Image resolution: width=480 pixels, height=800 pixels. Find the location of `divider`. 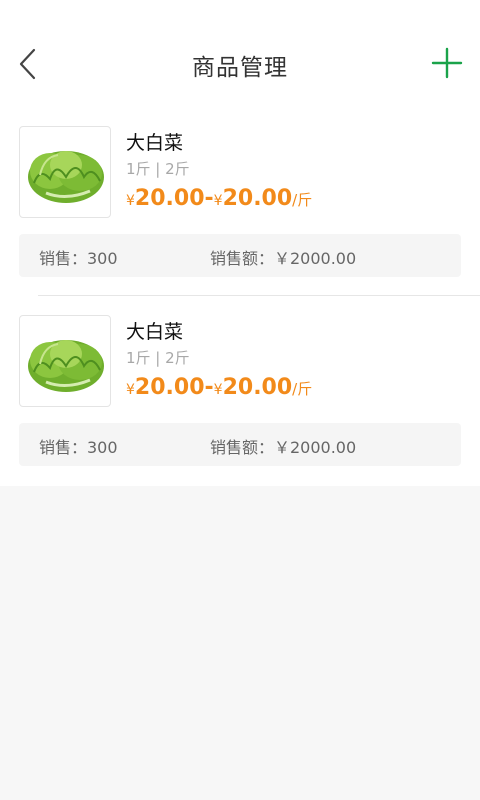

divider is located at coordinates (259, 295).